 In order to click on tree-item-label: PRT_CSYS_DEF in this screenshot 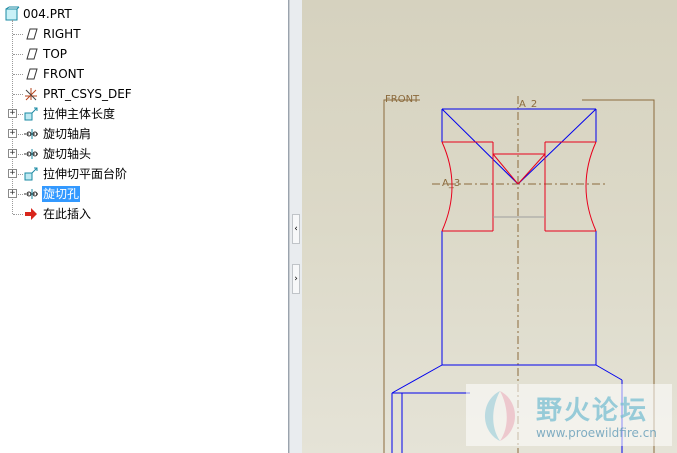, I will do `click(87, 94)`.